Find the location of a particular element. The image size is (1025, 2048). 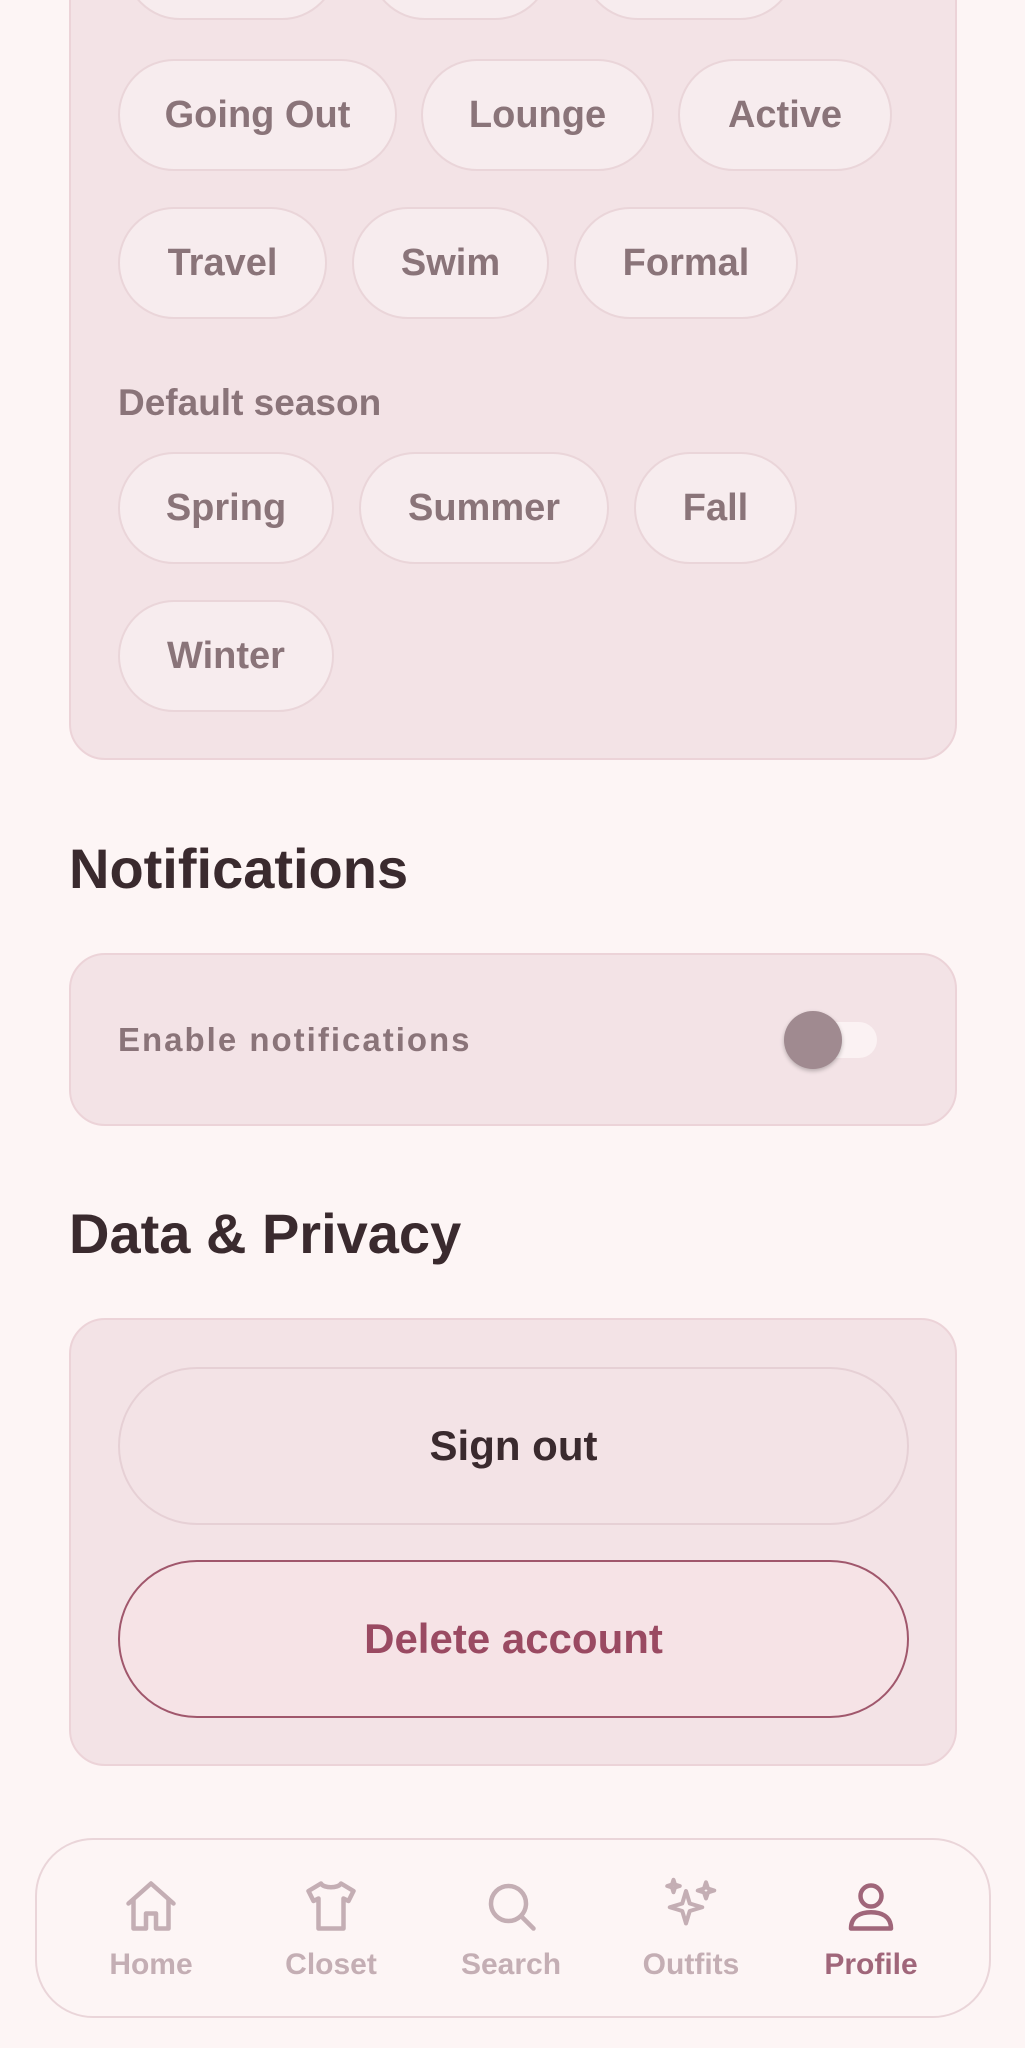

delete-account-button: Delete account is located at coordinates (513, 1639).